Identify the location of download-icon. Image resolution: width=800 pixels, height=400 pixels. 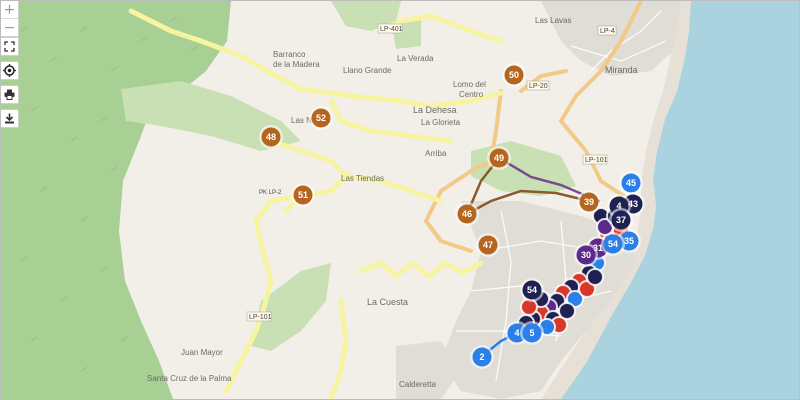
(9, 118).